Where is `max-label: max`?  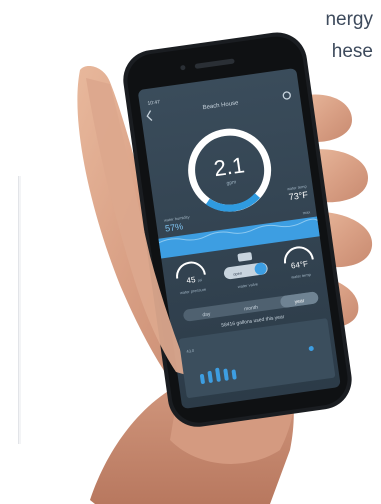
max-label: max is located at coordinates (306, 212).